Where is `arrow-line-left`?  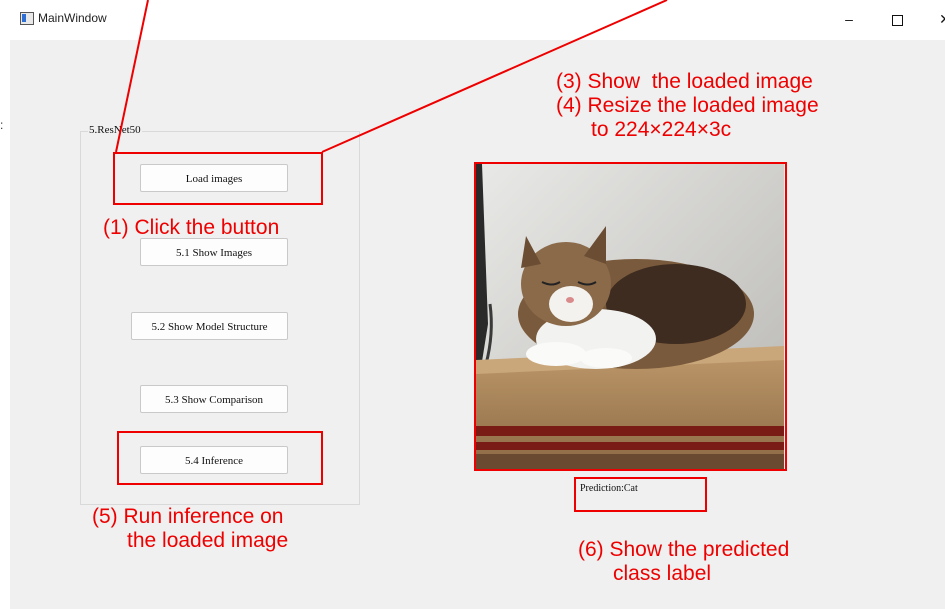
arrow-line-left is located at coordinates (132, 76).